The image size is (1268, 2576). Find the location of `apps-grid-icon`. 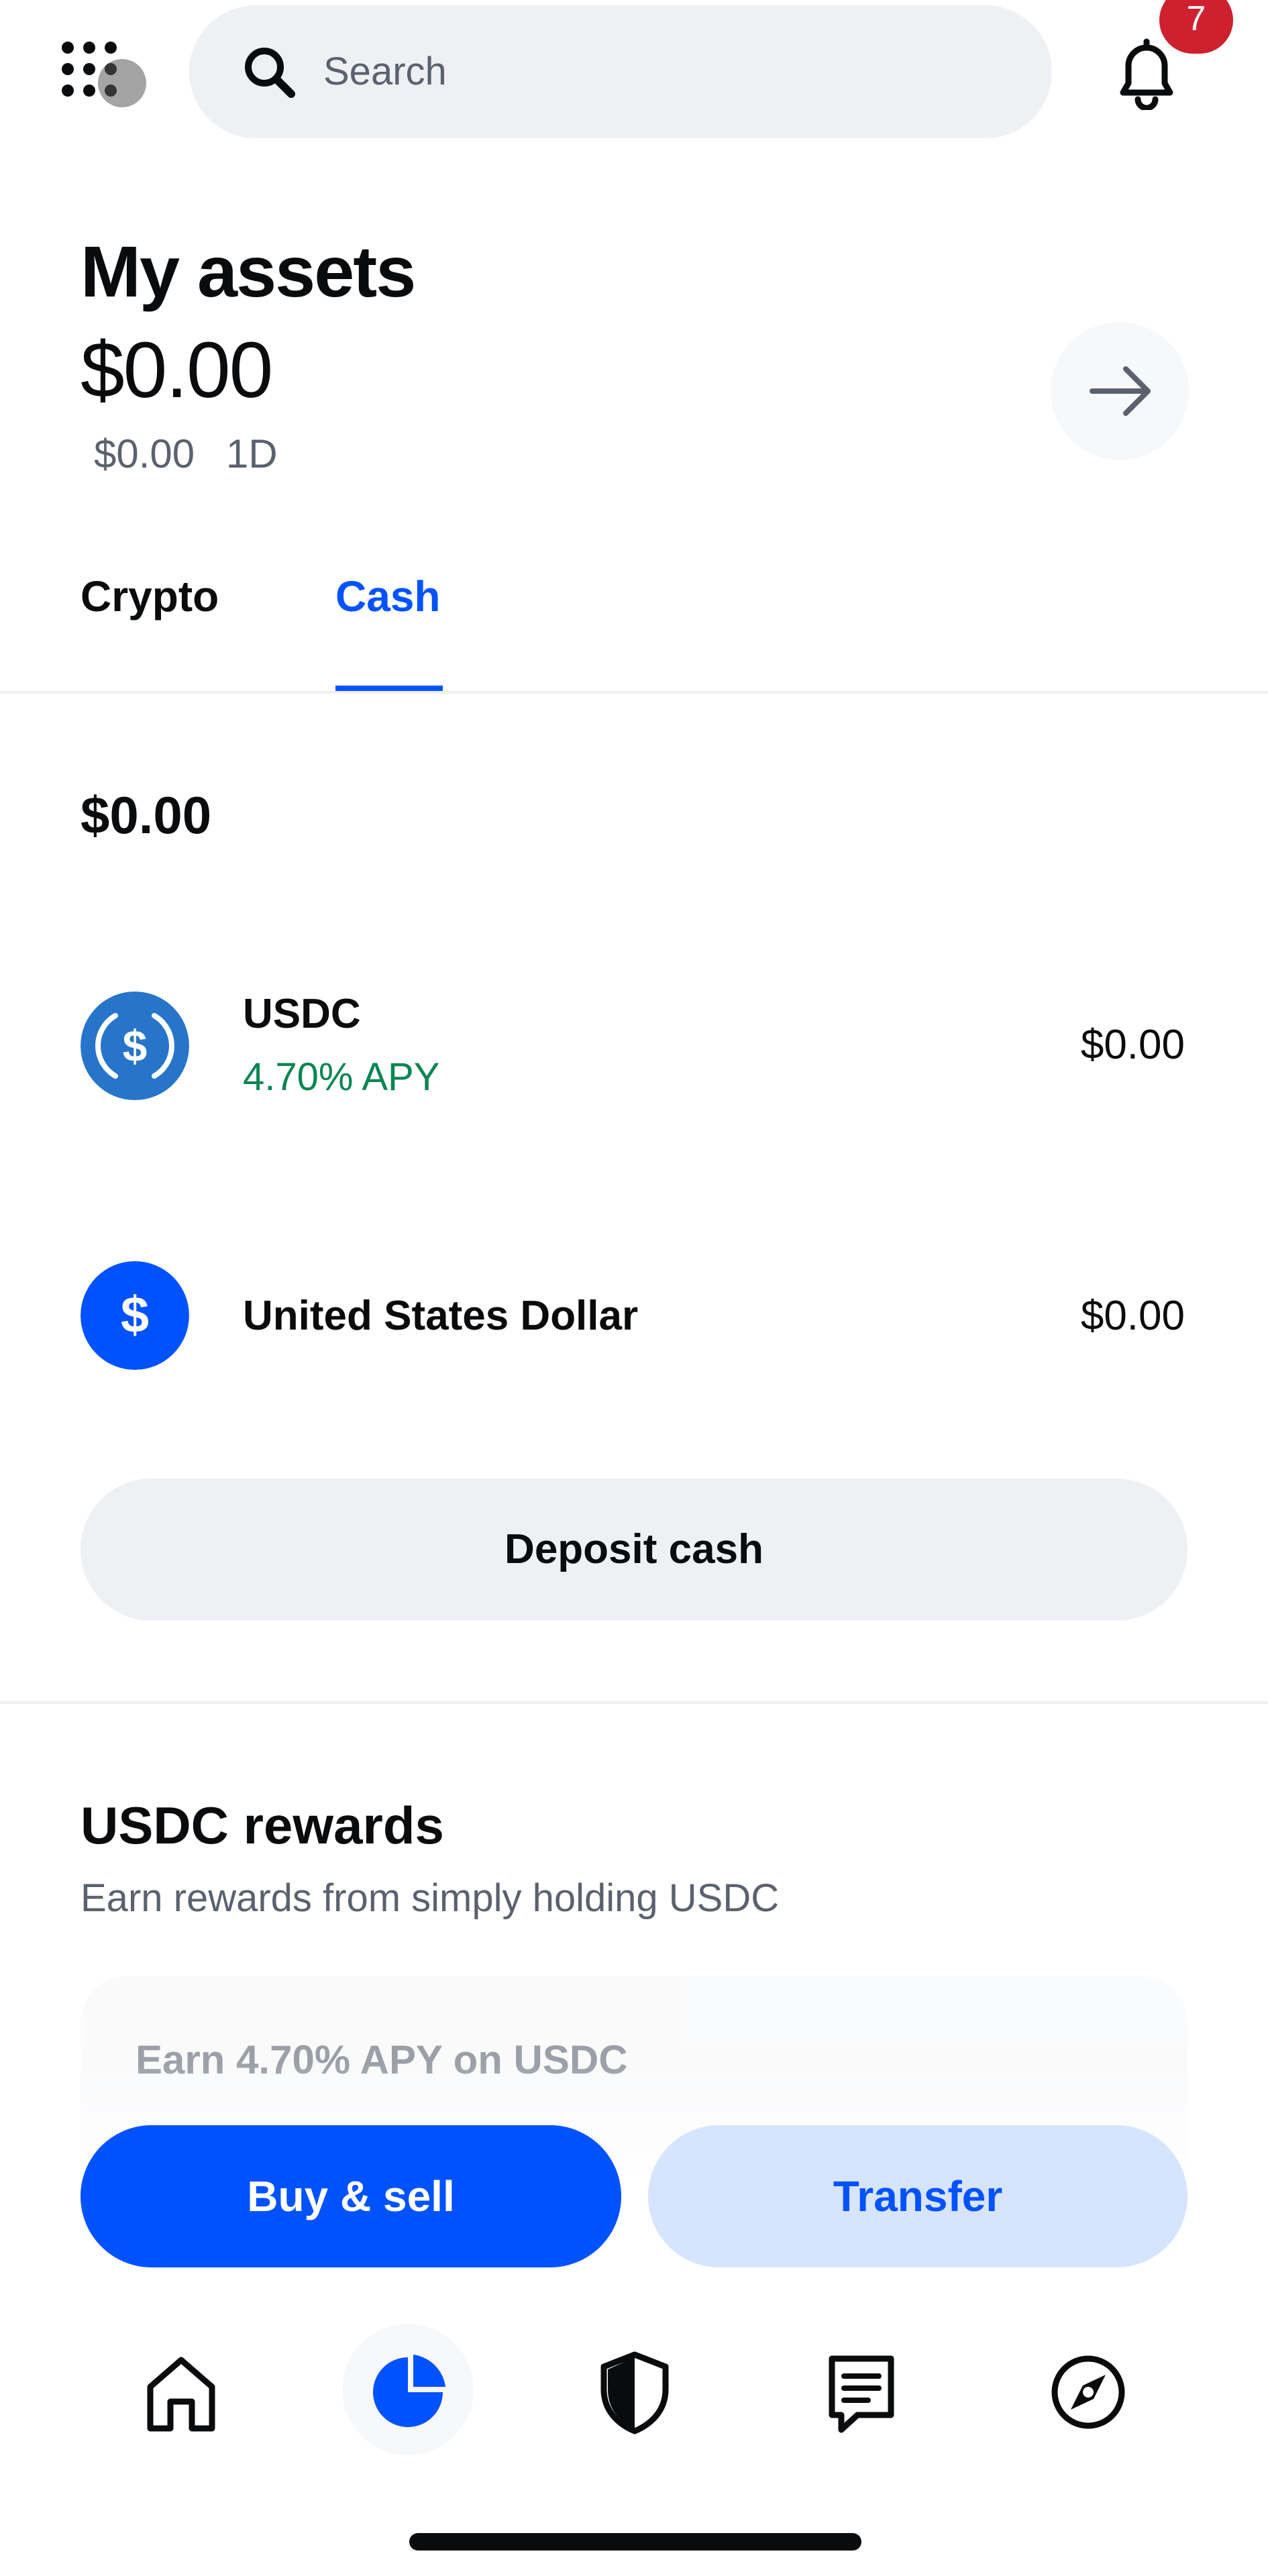

apps-grid-icon is located at coordinates (104, 75).